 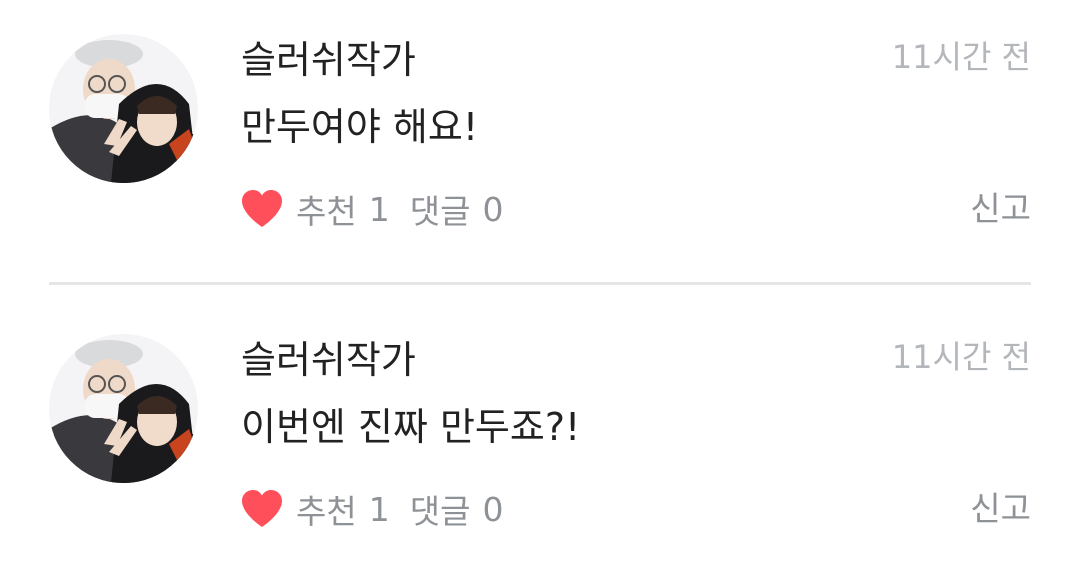 What do you see at coordinates (540, 283) in the screenshot?
I see `divider` at bounding box center [540, 283].